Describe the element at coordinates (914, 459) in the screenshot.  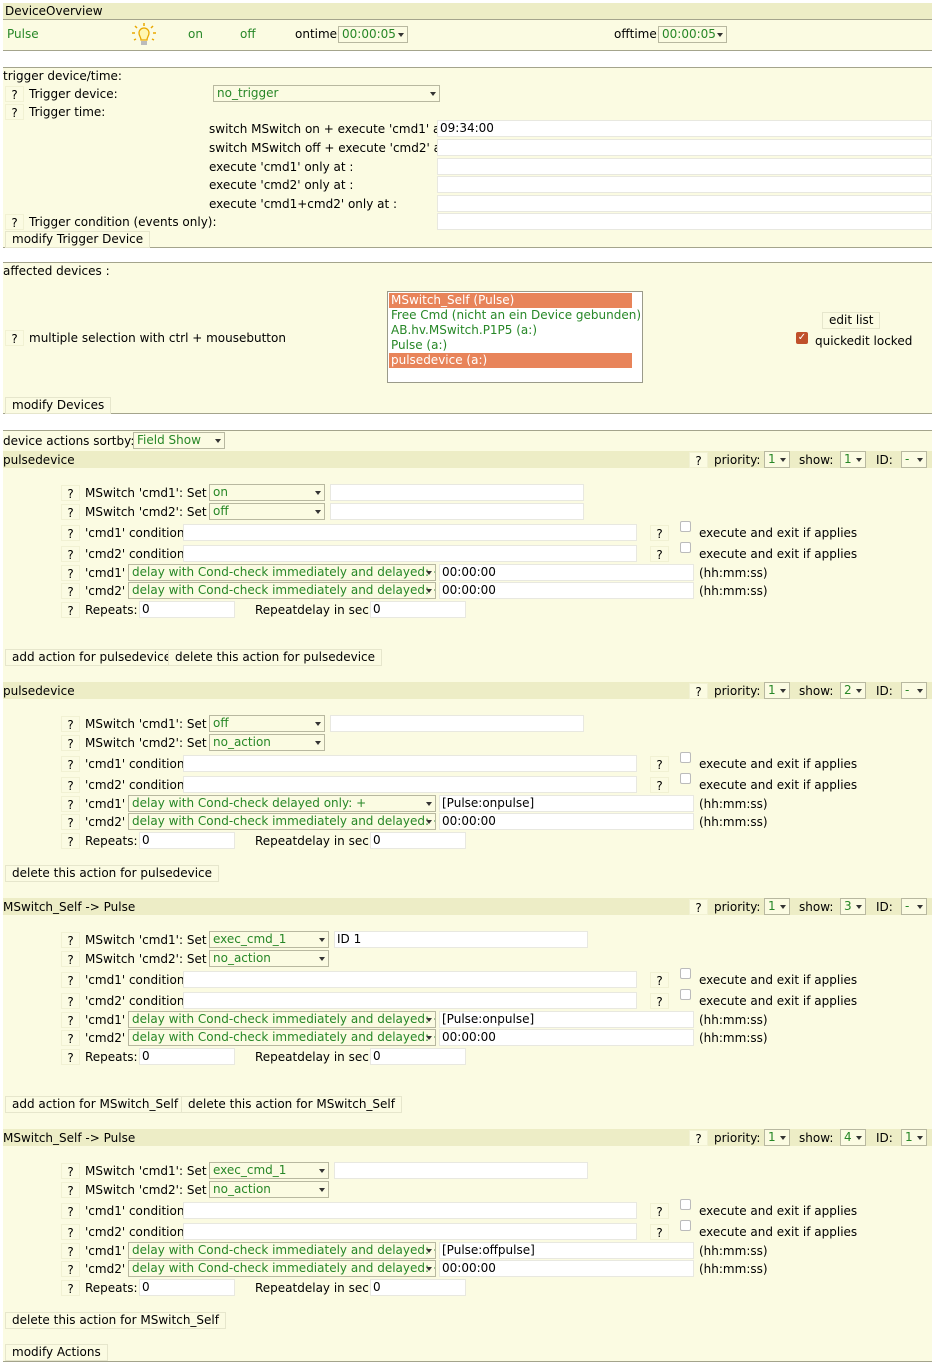
I see `id-select: -` at that location.